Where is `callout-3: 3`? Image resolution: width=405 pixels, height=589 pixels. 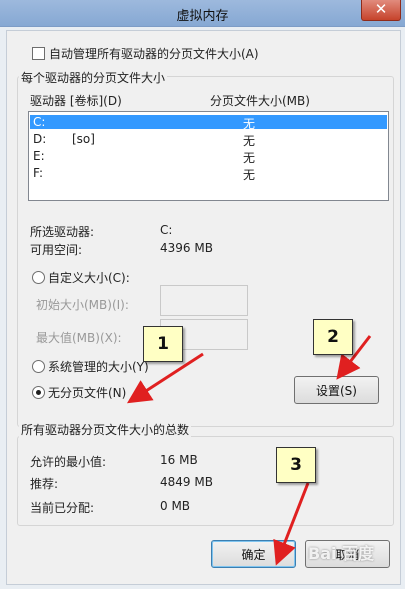
callout-3: 3 is located at coordinates (296, 465).